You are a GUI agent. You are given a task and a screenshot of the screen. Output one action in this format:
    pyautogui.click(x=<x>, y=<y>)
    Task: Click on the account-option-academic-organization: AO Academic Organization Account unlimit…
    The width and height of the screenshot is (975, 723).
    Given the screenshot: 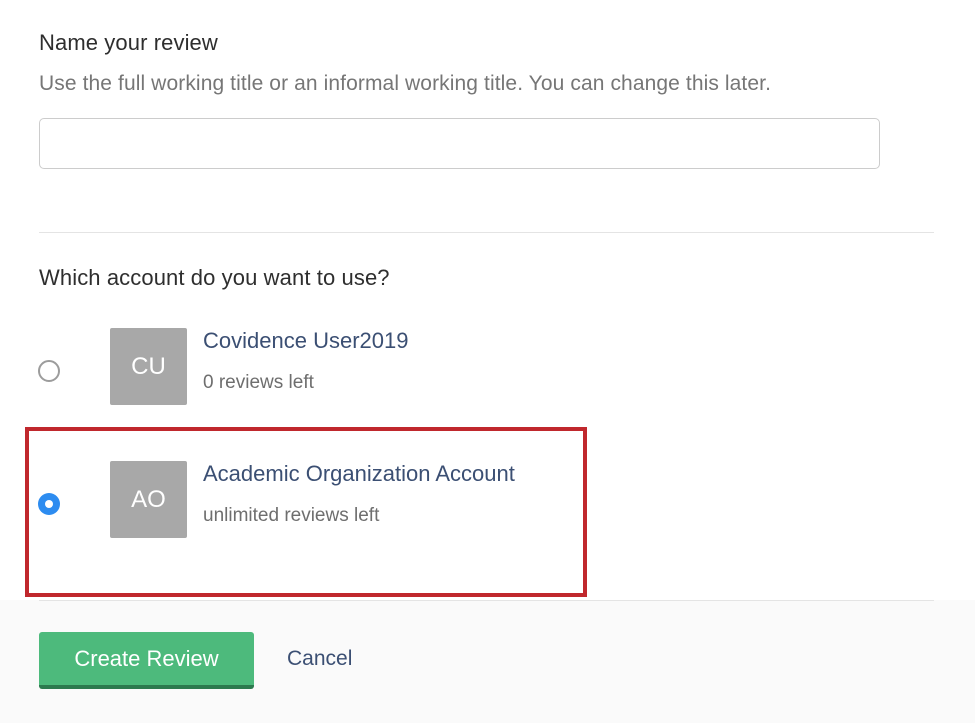 What is the action you would take?
    pyautogui.click(x=310, y=503)
    